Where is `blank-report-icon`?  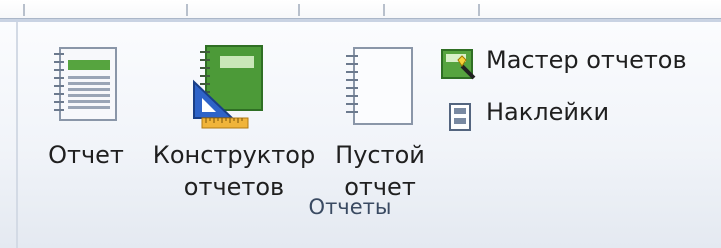 blank-report-icon is located at coordinates (379, 86).